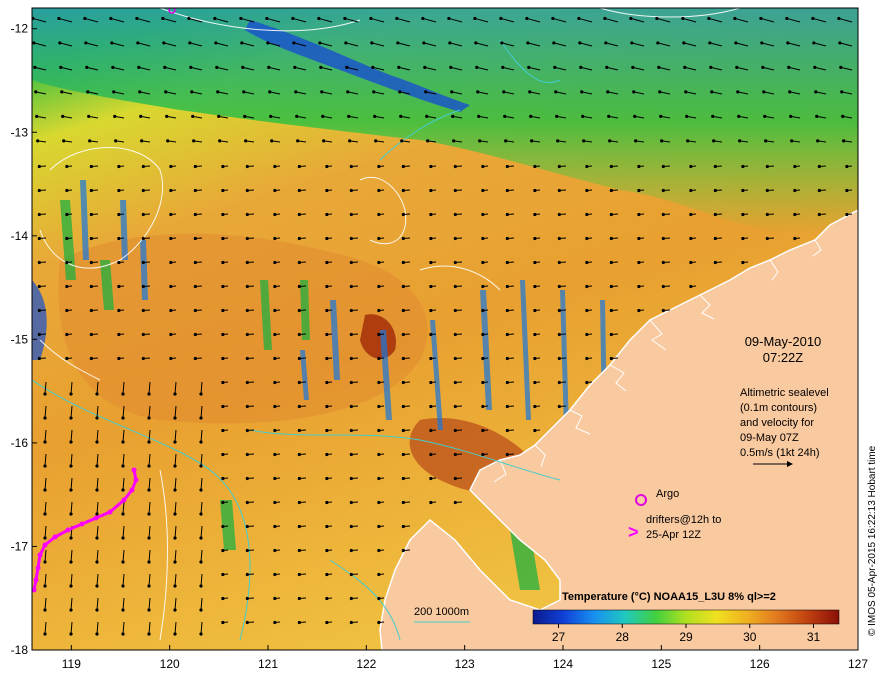 This screenshot has height=680, width=880. What do you see at coordinates (20, 443) in the screenshot?
I see `lat-tick-label: -16` at bounding box center [20, 443].